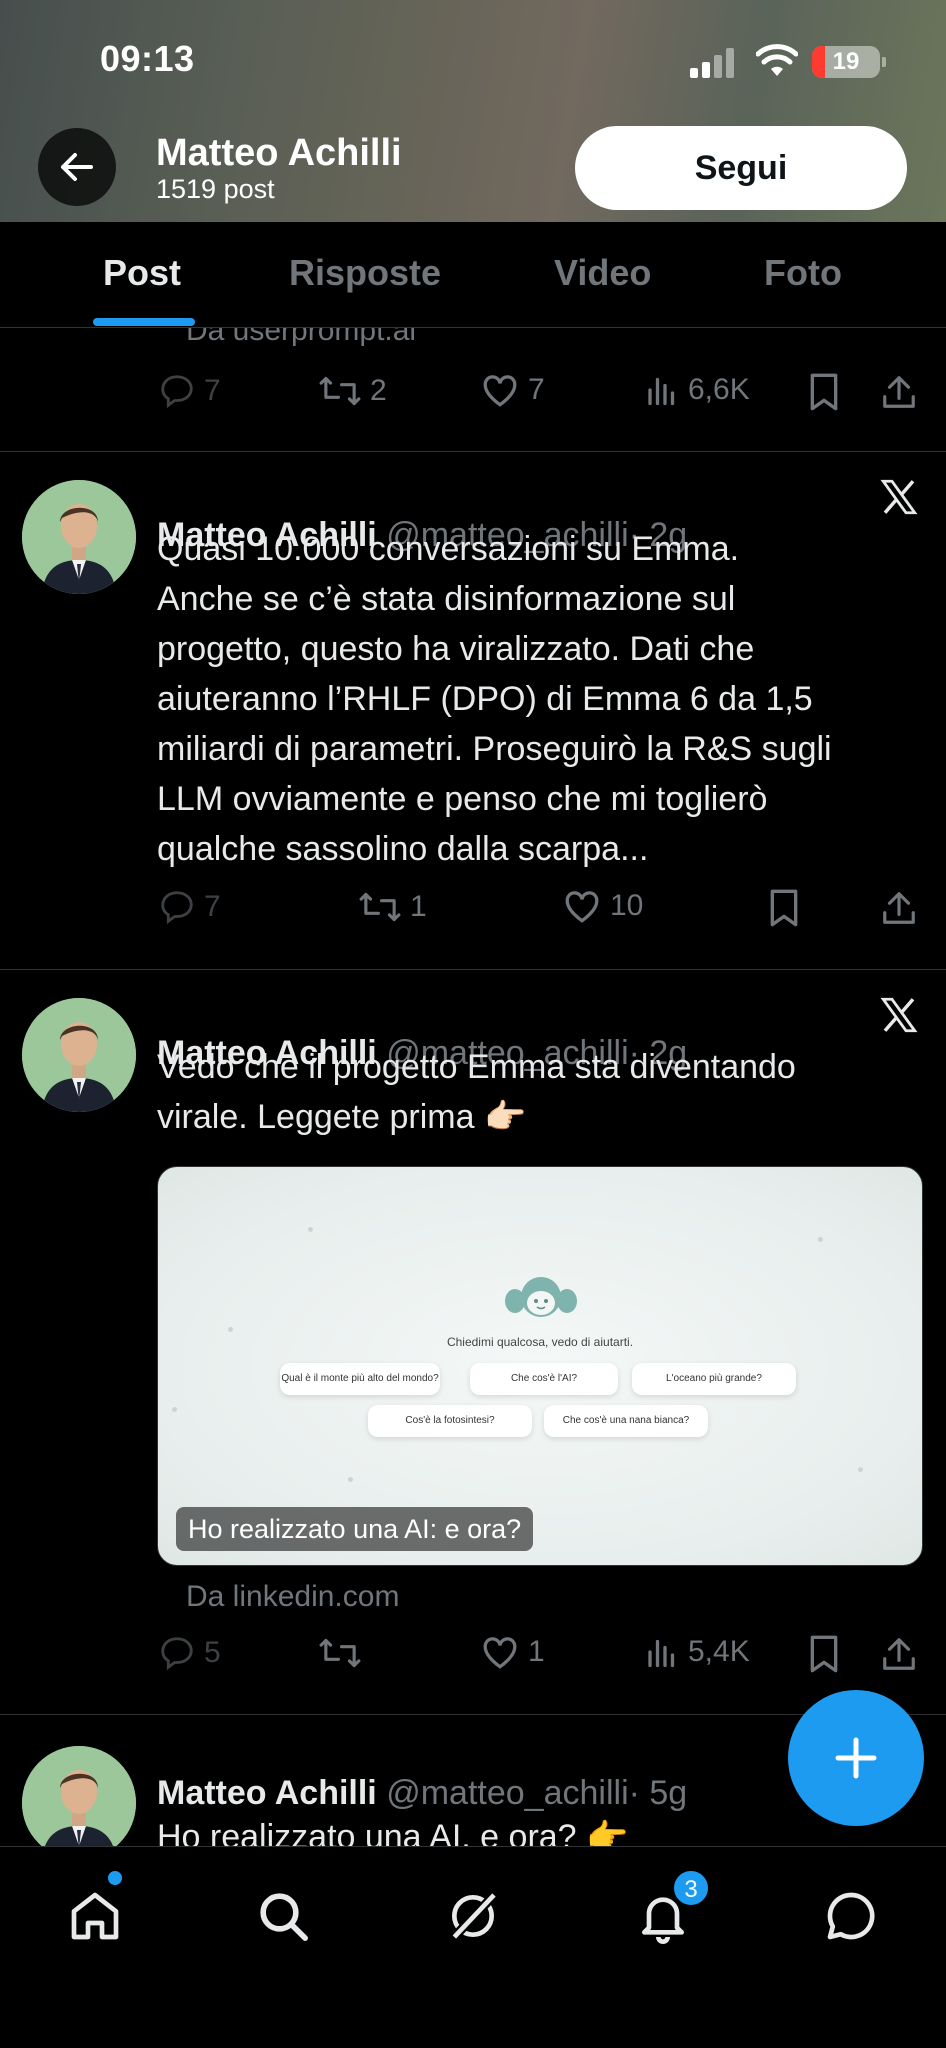 The height and width of the screenshot is (2048, 946). I want to click on tweet-time: · 5g, so click(658, 1793).